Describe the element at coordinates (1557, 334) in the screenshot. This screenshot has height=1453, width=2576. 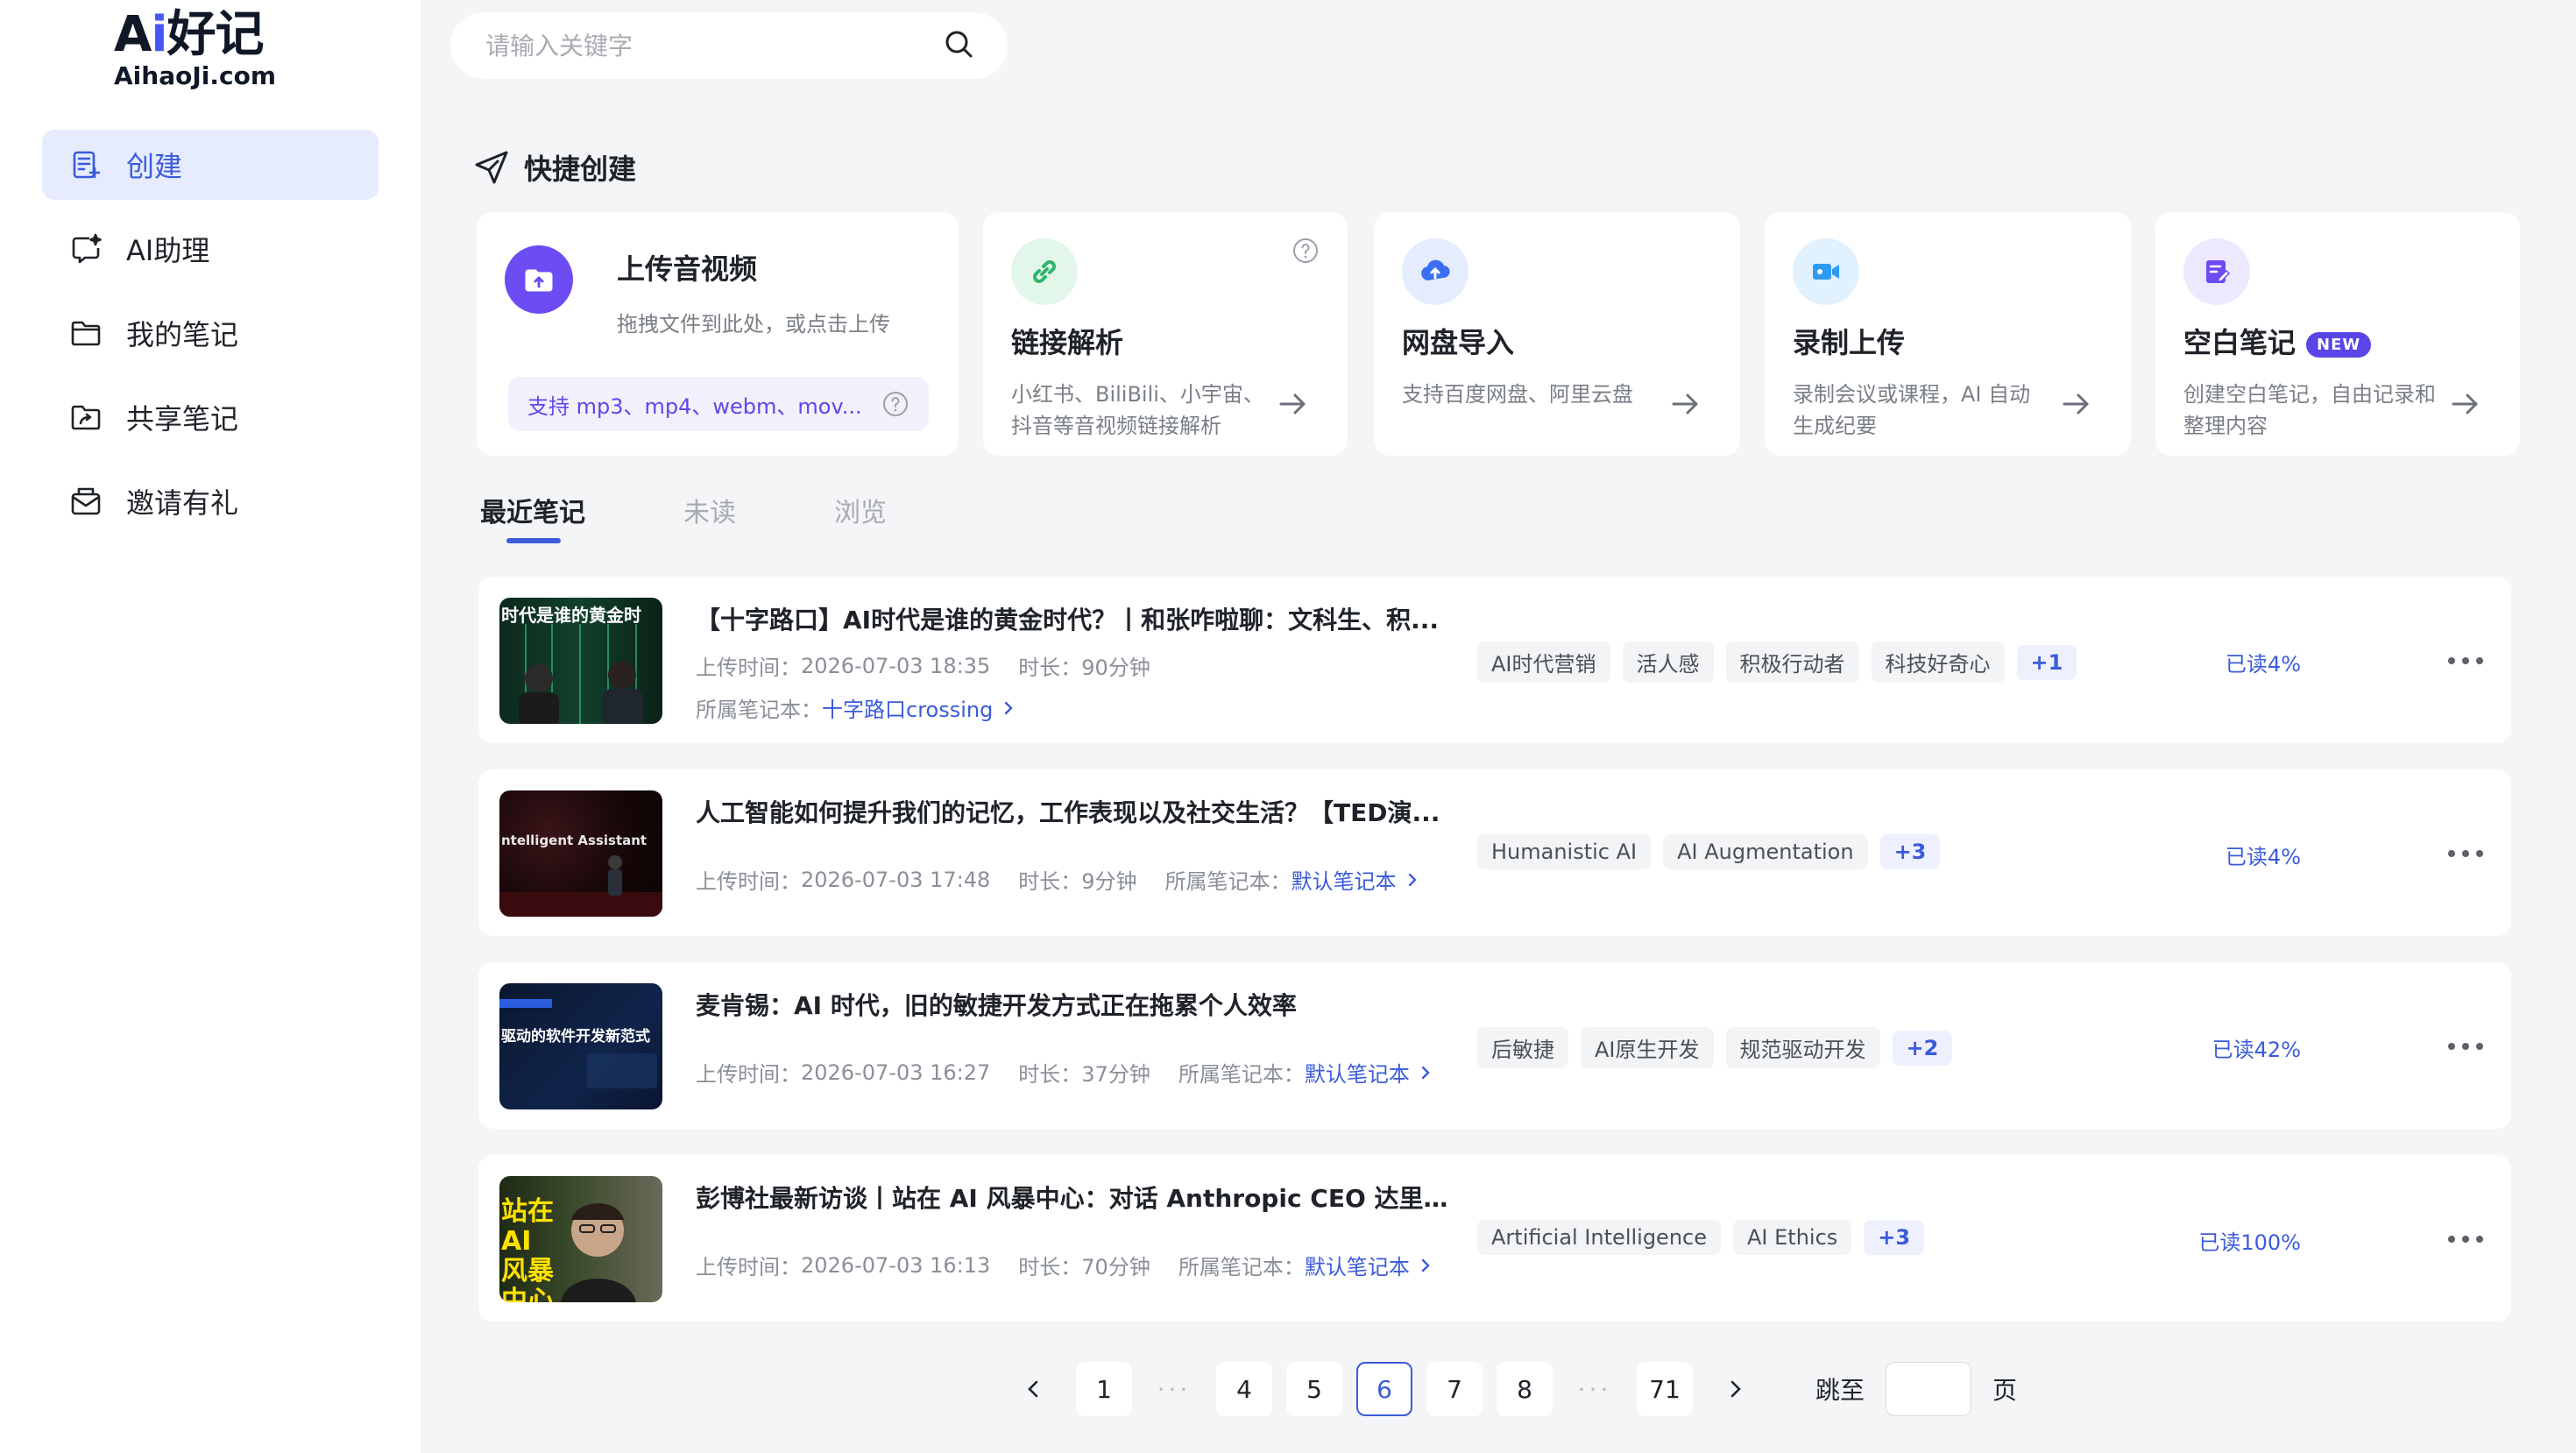
I see `cloud-import-card: 网盘导入 支持百度网盘、阿里云盘` at that location.